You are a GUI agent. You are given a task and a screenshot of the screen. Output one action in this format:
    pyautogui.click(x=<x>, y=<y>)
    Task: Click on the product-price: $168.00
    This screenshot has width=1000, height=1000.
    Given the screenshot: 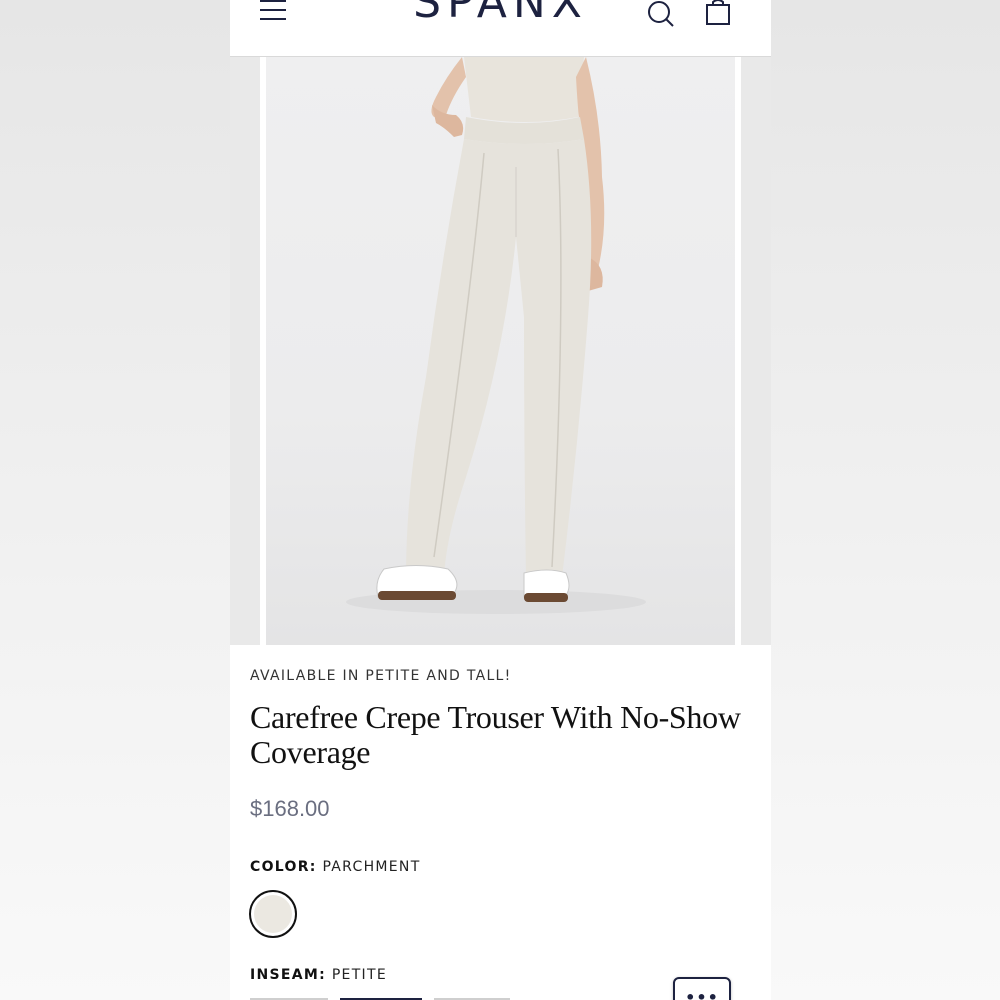 What is the action you would take?
    pyautogui.click(x=290, y=808)
    